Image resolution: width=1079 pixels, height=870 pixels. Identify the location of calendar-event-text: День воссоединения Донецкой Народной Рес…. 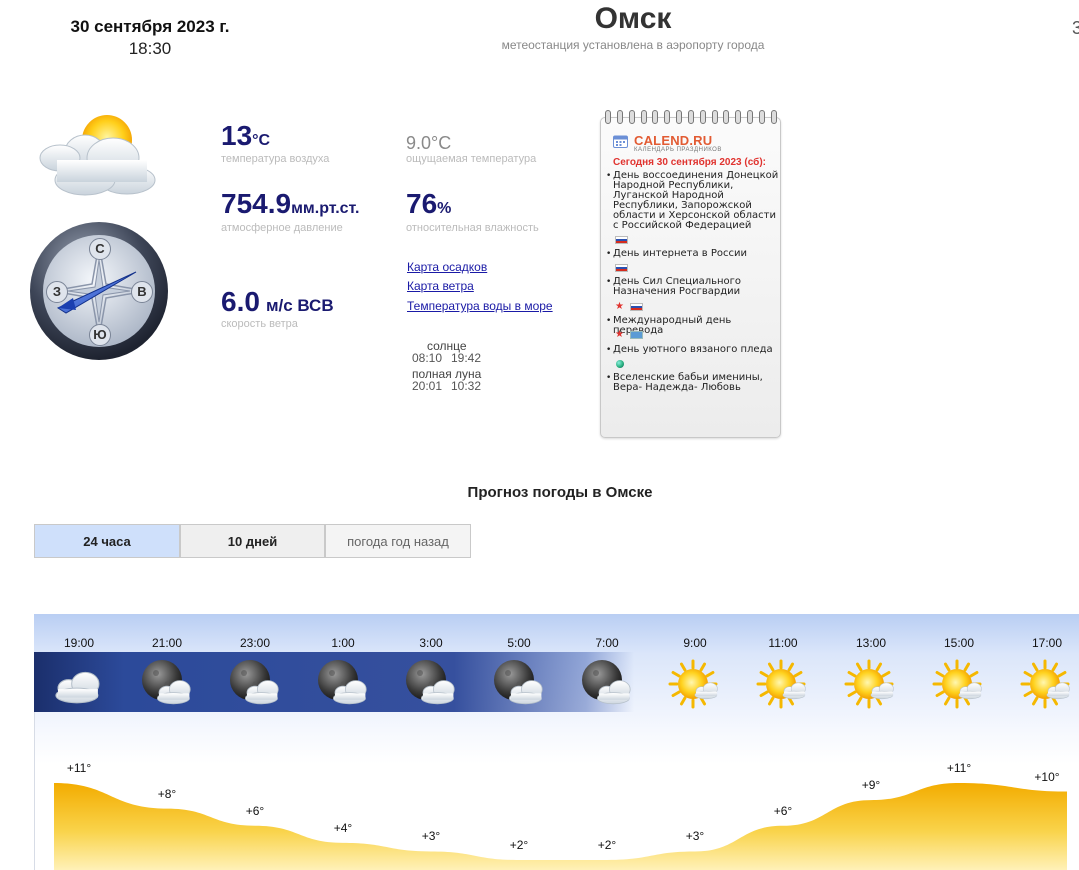
(696, 200).